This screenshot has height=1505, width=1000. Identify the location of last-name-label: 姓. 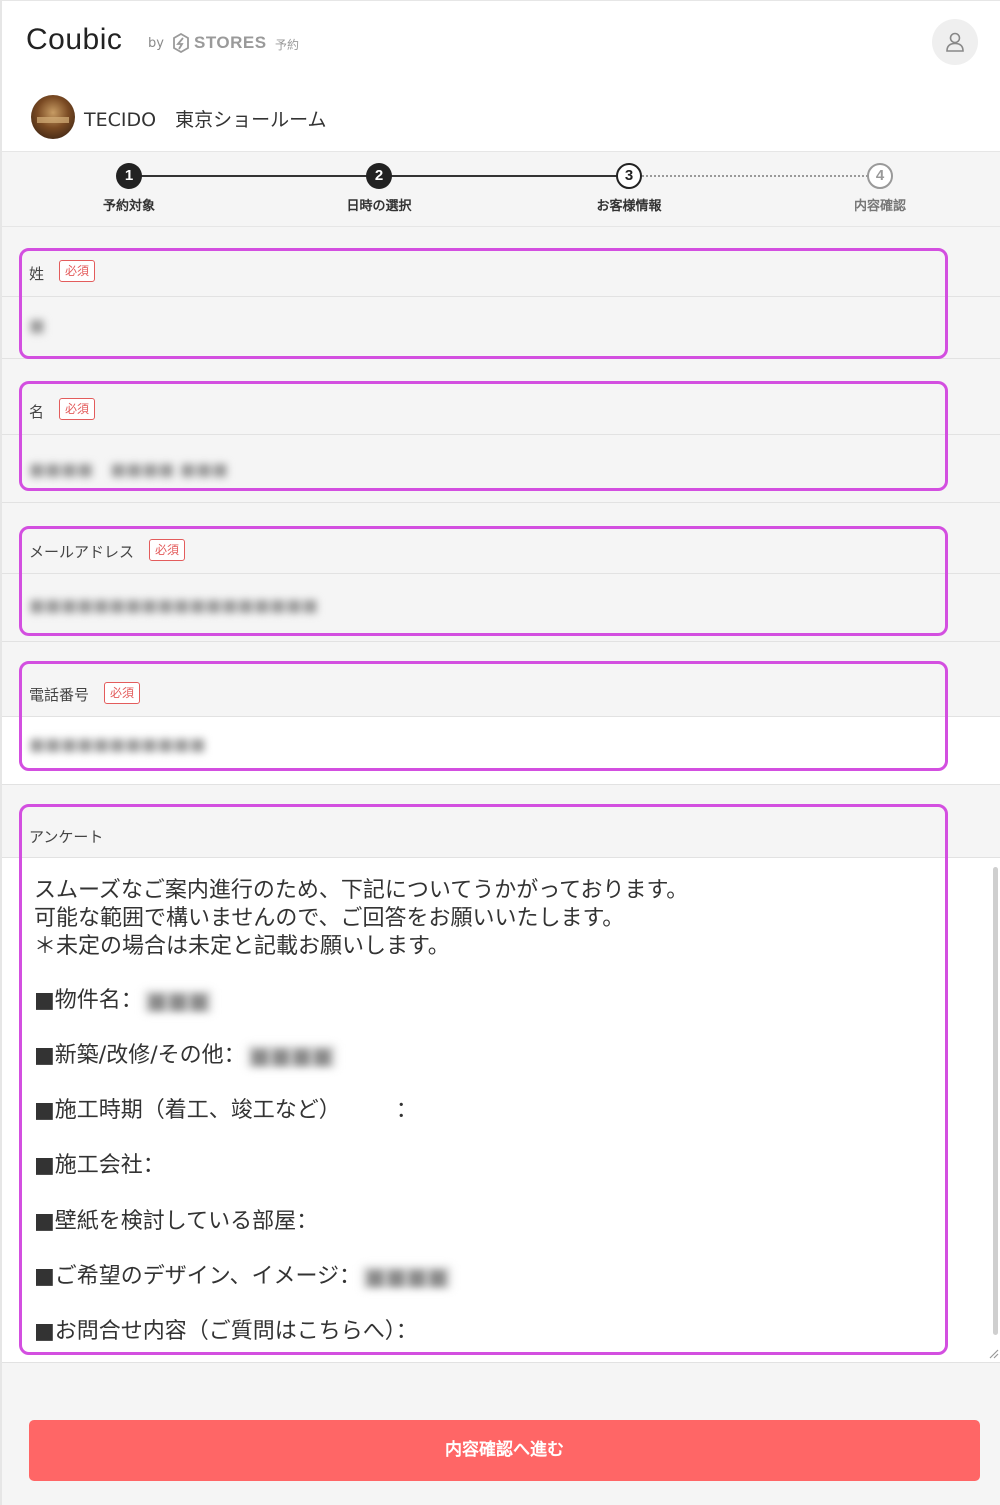
(37, 274).